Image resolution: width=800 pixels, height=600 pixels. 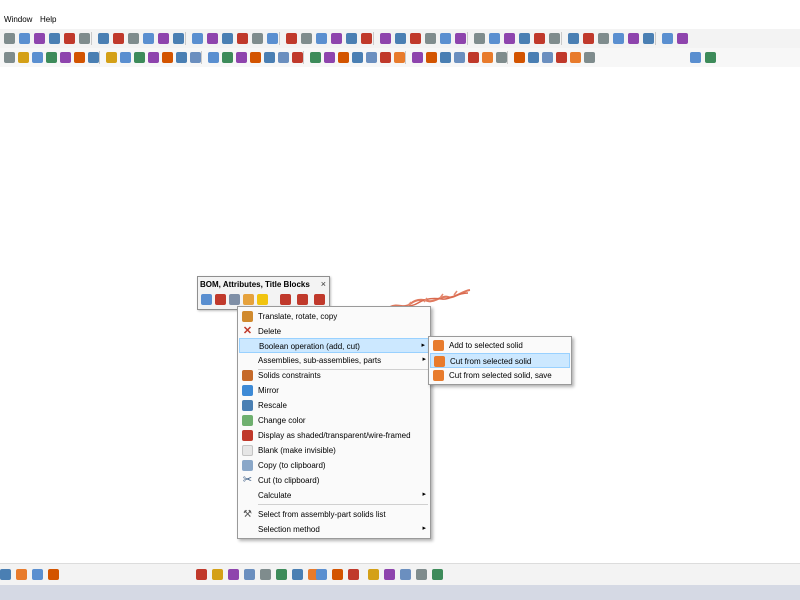 I want to click on table-columns-icon, so click(x=302, y=299).